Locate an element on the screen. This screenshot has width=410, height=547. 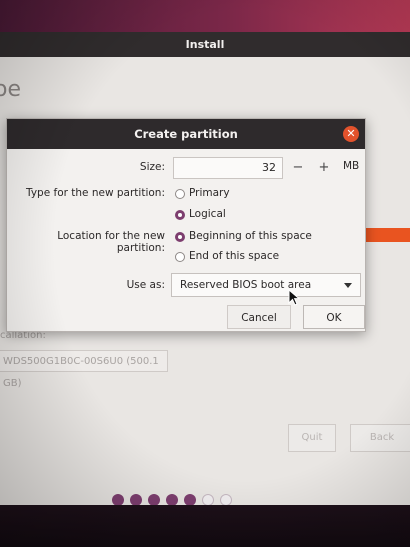
radio-logical-label: Logical is located at coordinates (207, 214).